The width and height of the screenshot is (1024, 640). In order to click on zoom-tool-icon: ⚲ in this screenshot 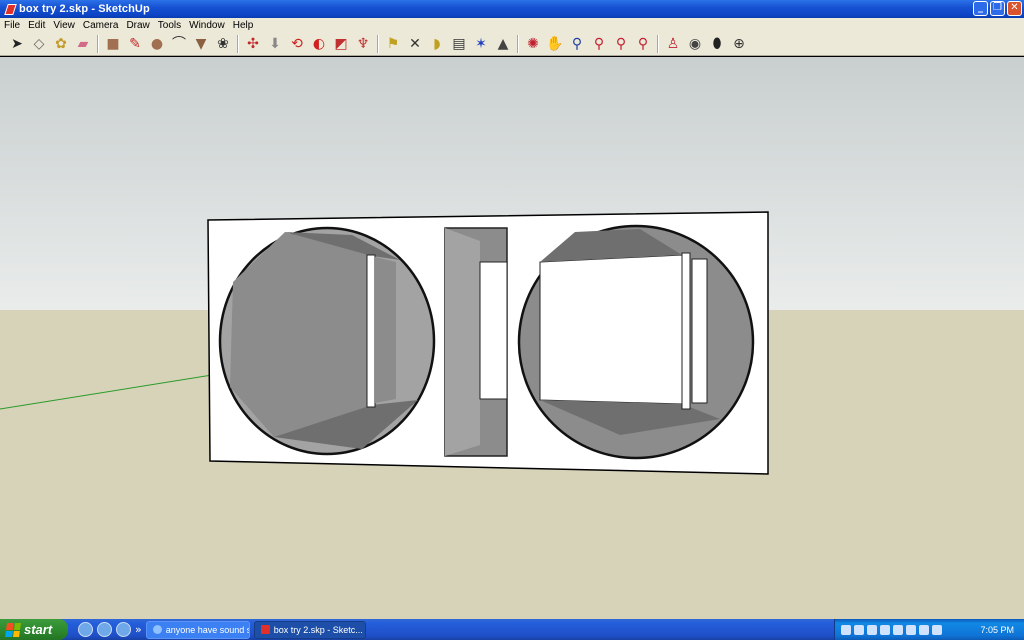, I will do `click(577, 43)`.